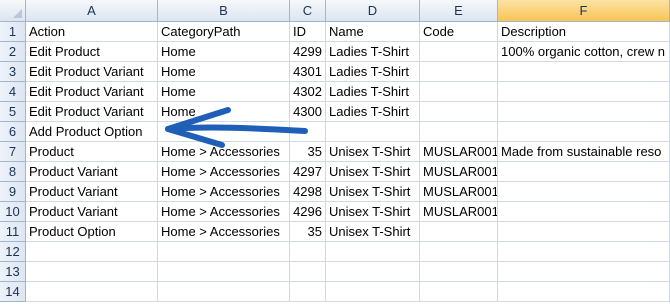  Describe the element at coordinates (459, 11) in the screenshot. I see `column-header-e: E` at that location.